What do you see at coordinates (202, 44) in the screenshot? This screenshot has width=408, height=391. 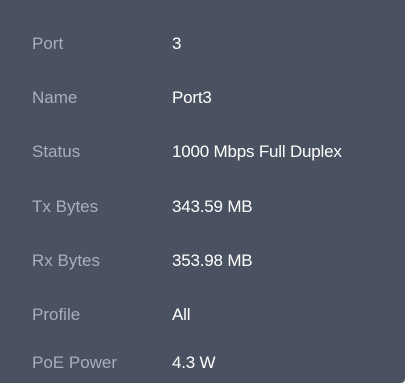 I see `detail-row-port: Port 3` at bounding box center [202, 44].